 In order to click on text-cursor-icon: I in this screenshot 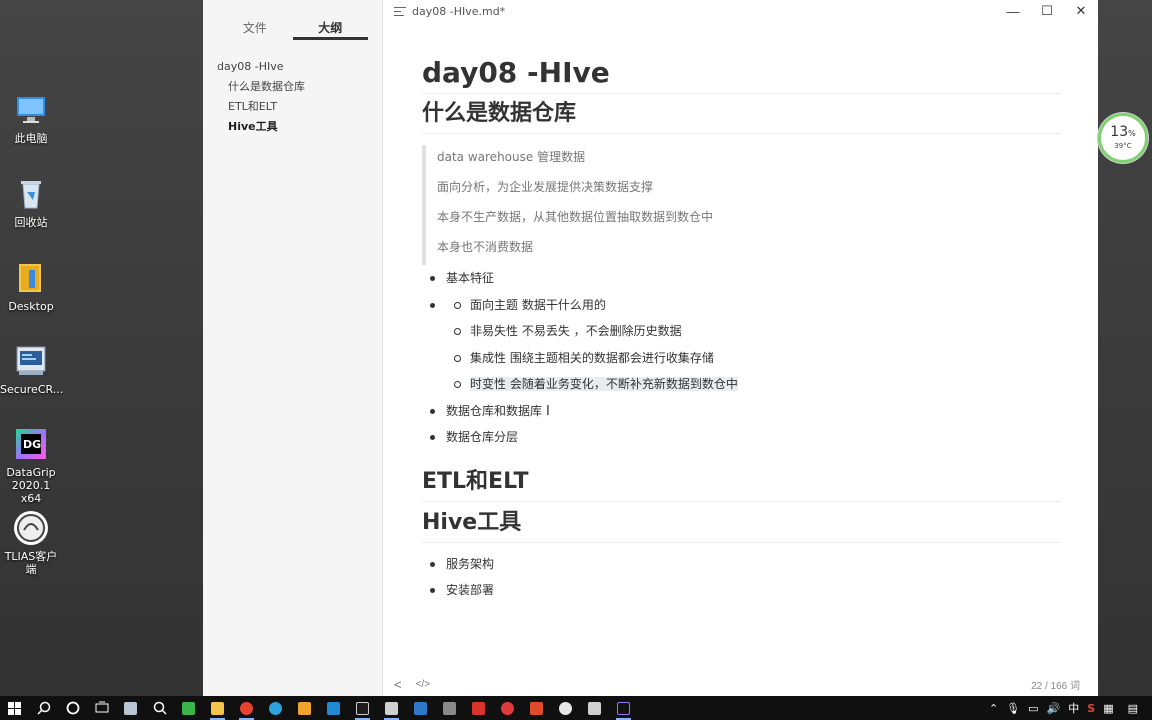, I will do `click(548, 411)`.